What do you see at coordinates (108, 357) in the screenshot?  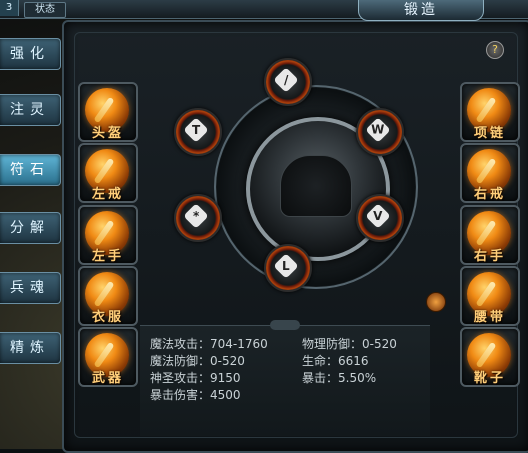 I see `slot-weapon: 武器` at bounding box center [108, 357].